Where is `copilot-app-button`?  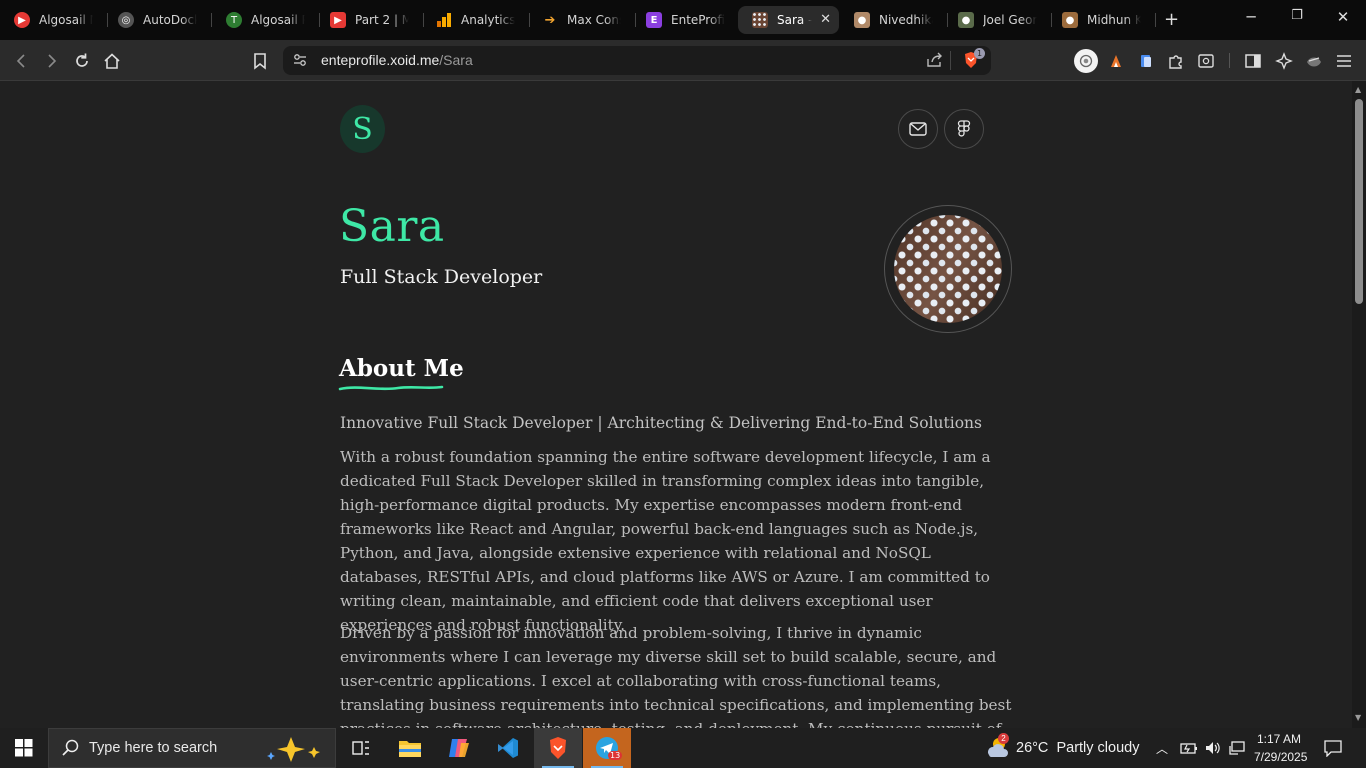 copilot-app-button is located at coordinates (459, 748).